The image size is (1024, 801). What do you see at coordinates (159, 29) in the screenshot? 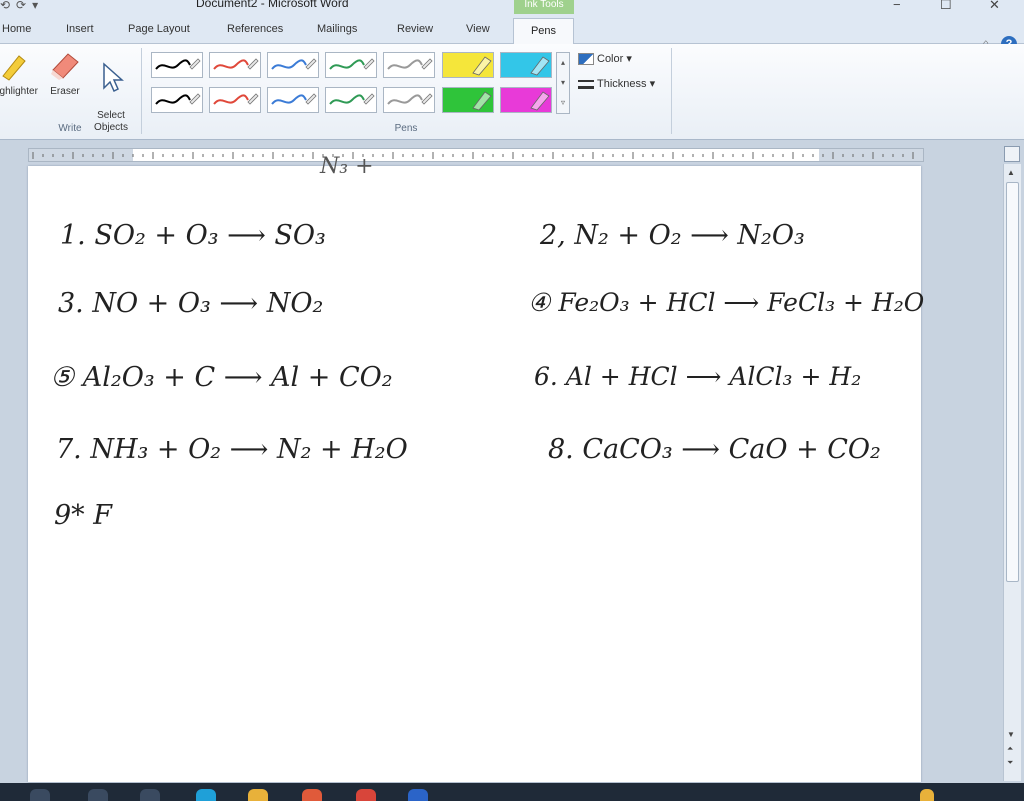
I see `tab-page-layout: Page Layout` at bounding box center [159, 29].